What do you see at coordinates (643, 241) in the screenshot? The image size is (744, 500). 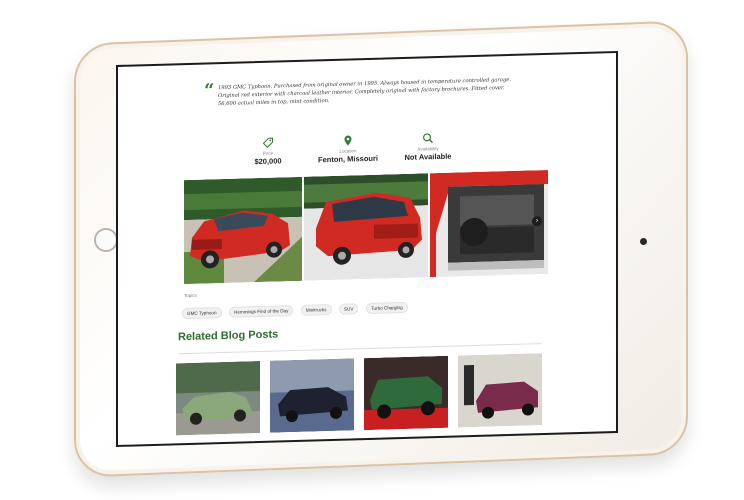 I see `front-camera` at bounding box center [643, 241].